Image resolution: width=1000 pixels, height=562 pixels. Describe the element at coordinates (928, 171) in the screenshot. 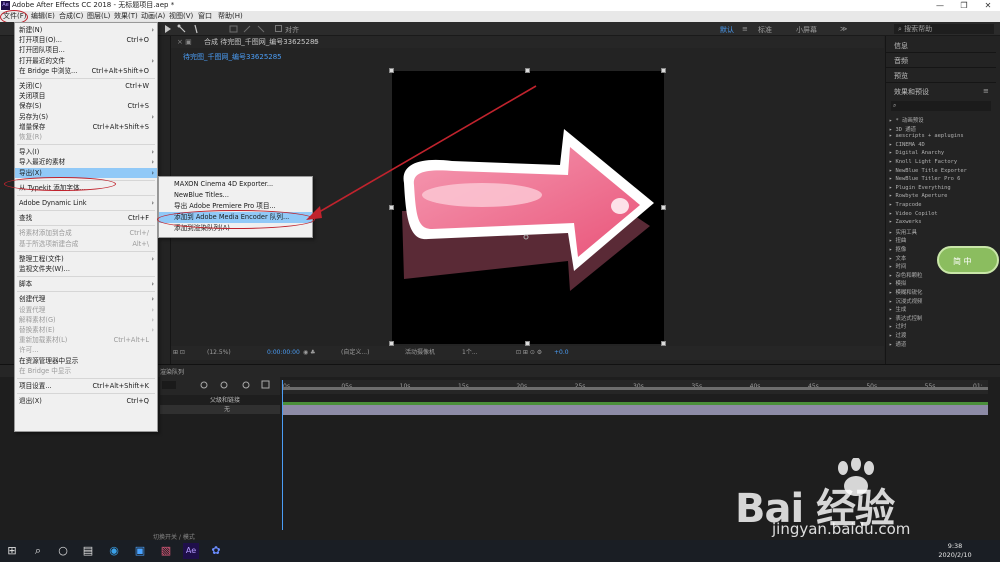

I see `effect-category: ▸ NewBlue Title Exporter` at that location.